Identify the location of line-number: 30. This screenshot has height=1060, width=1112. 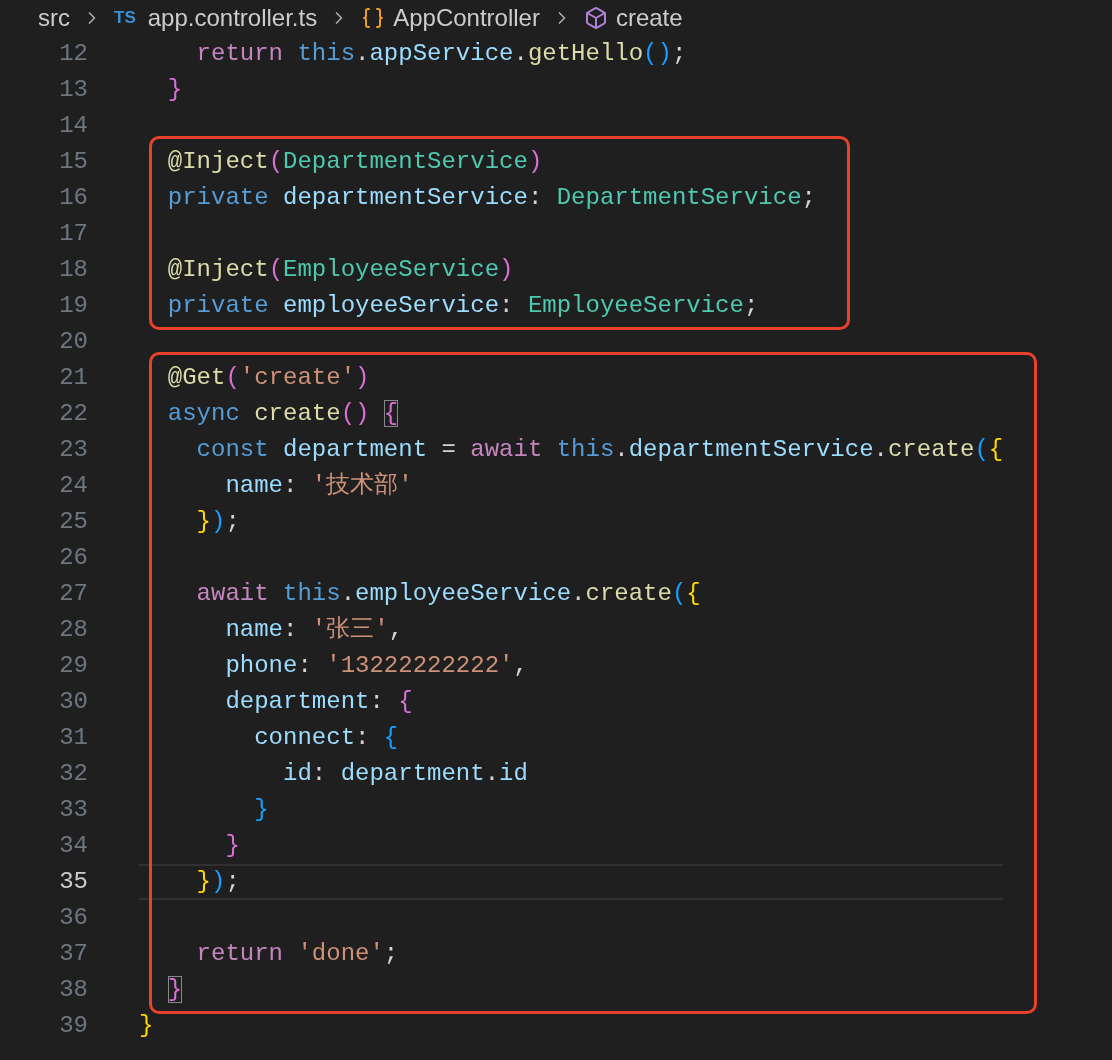
(73, 701).